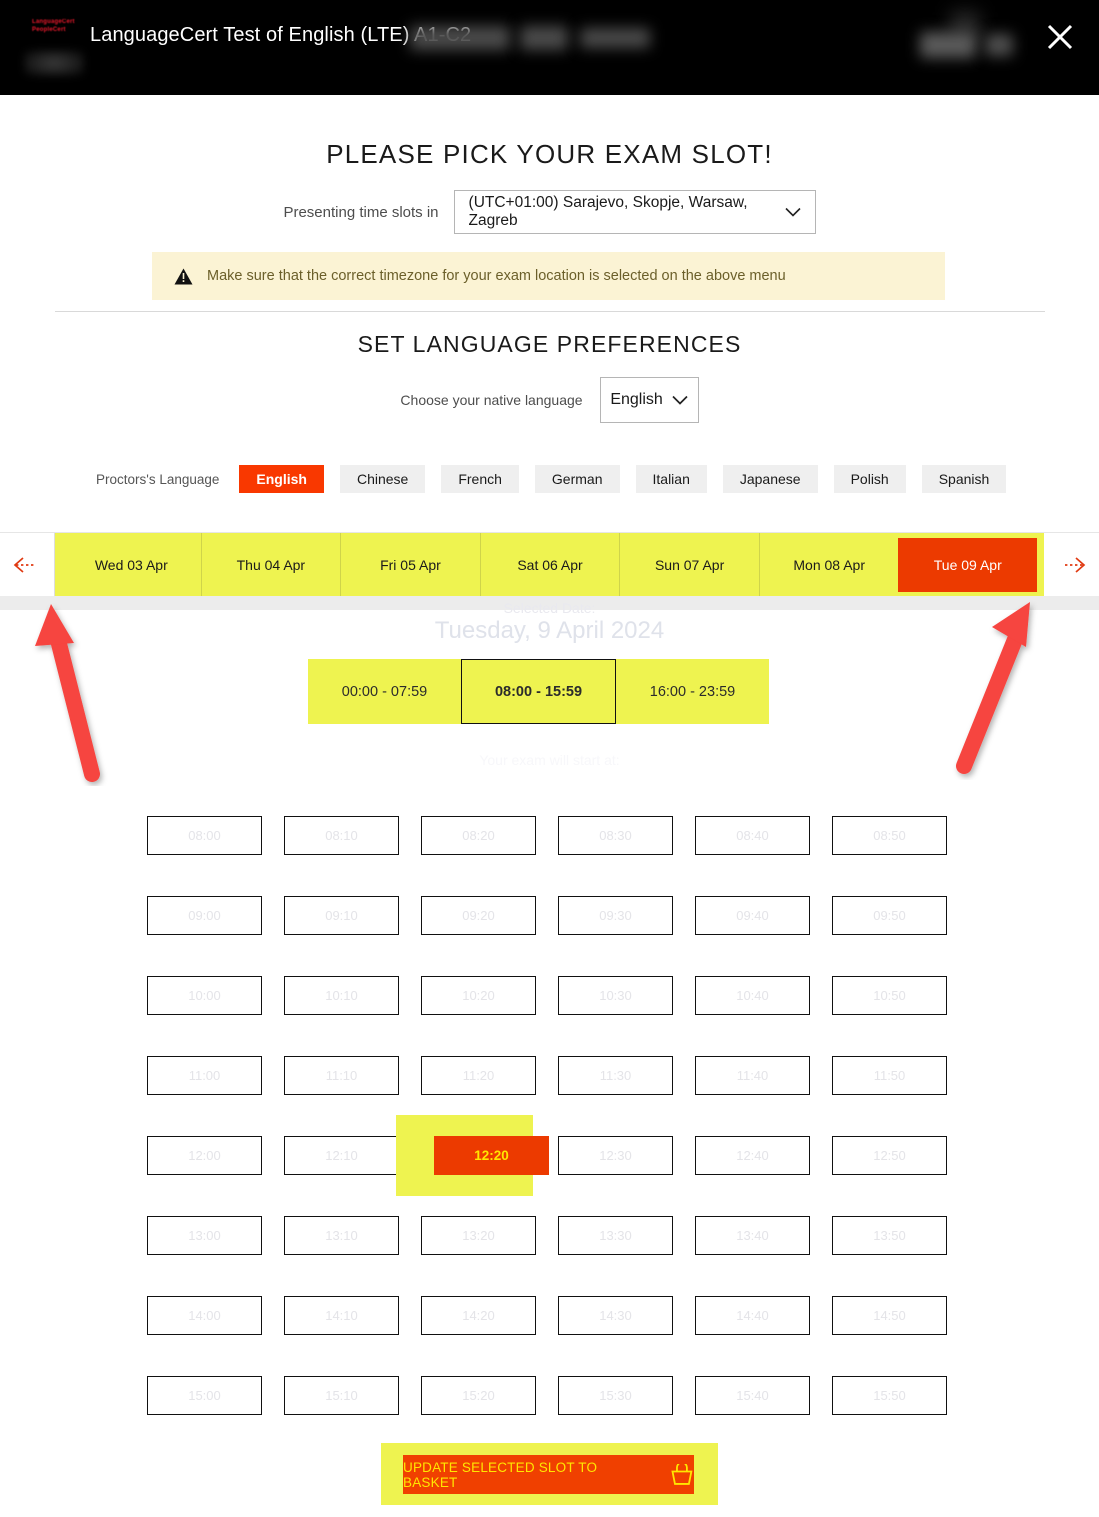  I want to click on native-language-select: English, so click(649, 400).